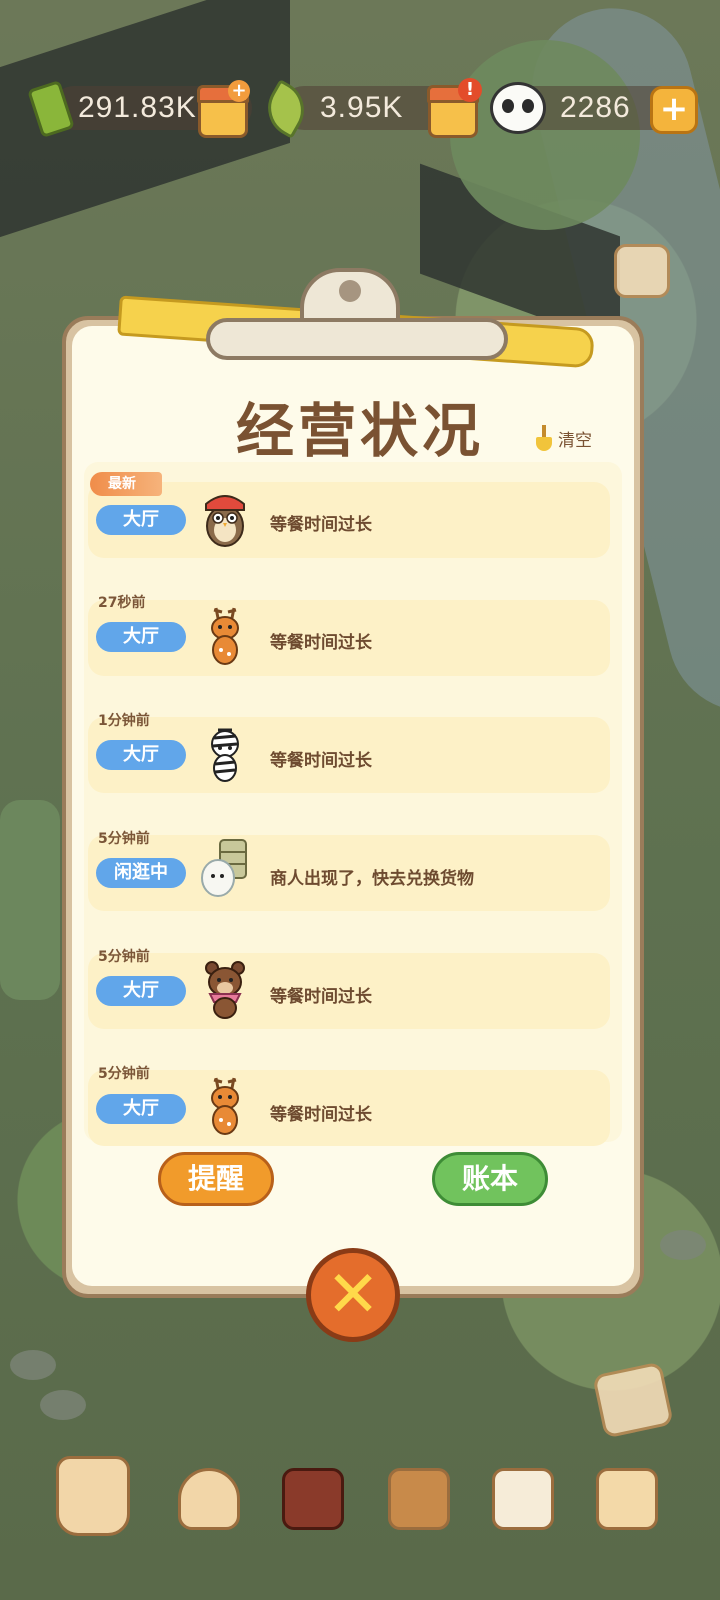  Describe the element at coordinates (93, 1496) in the screenshot. I see `map-bag-icon` at that location.